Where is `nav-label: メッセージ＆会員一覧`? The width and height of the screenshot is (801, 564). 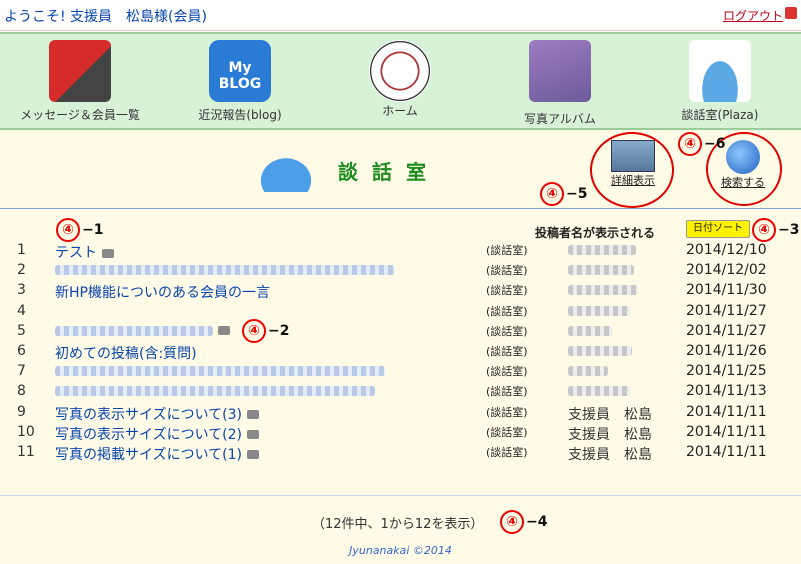
nav-label: メッセージ＆会員一覧 is located at coordinates (80, 115).